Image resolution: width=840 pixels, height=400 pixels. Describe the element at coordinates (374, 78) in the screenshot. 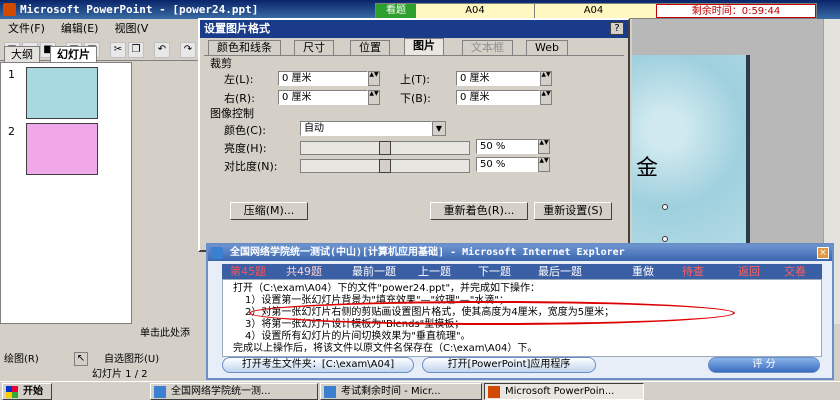

I see `crop-left-spinner: ▲▼` at that location.